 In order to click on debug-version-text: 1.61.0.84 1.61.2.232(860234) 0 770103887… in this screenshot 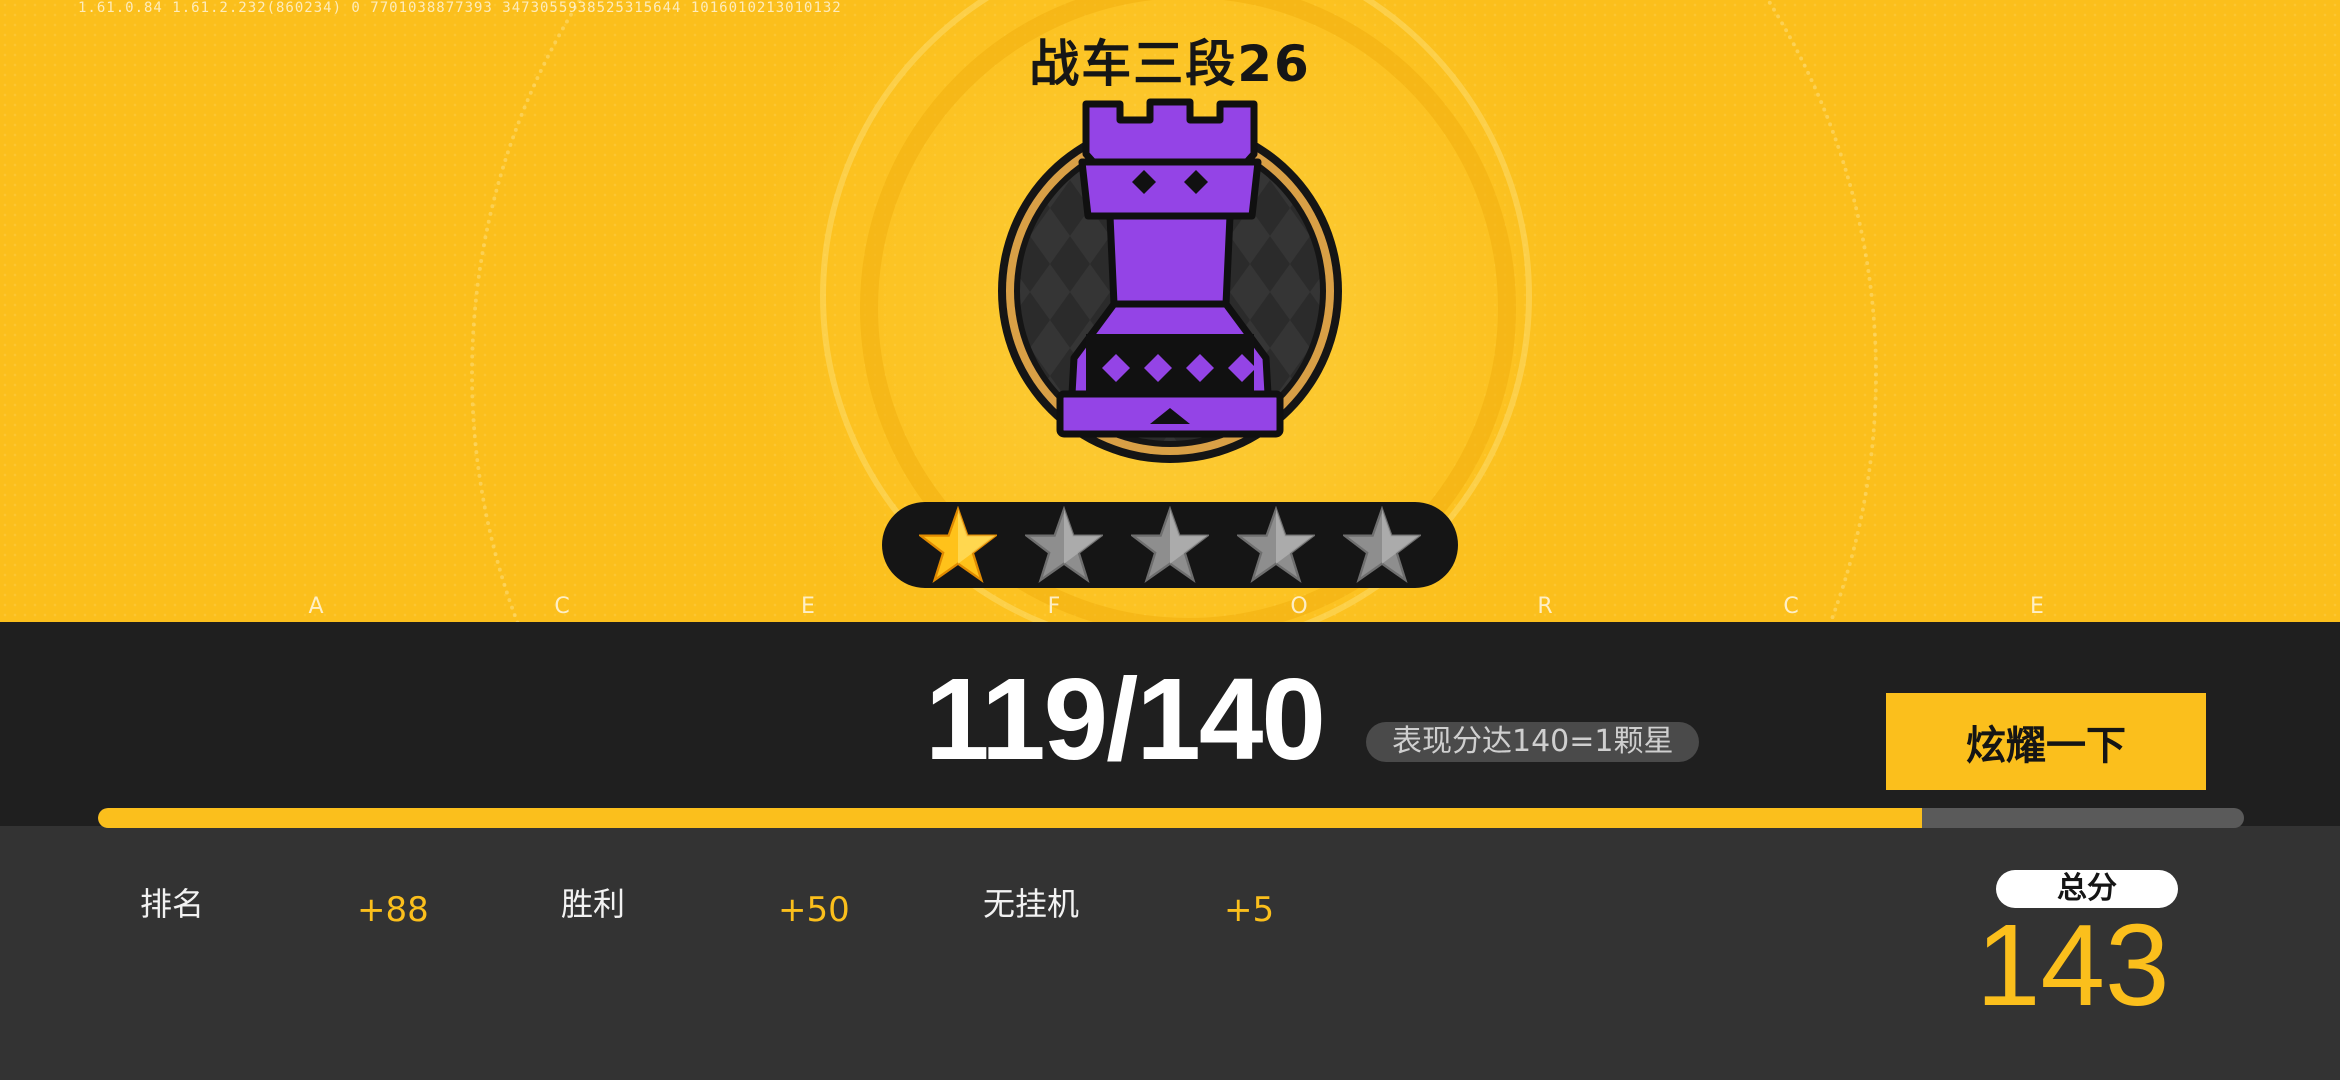, I will do `click(460, 8)`.